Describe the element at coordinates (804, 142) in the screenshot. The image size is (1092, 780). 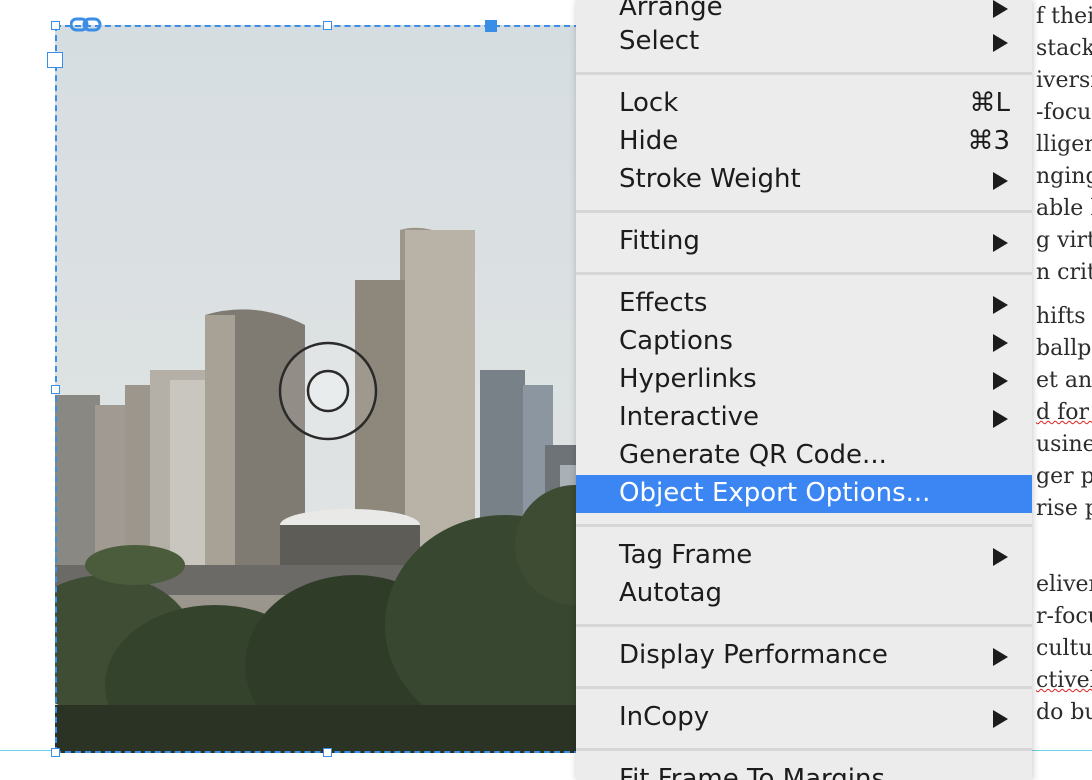
I see `menu-item-hide: Hide ⌘3` at that location.